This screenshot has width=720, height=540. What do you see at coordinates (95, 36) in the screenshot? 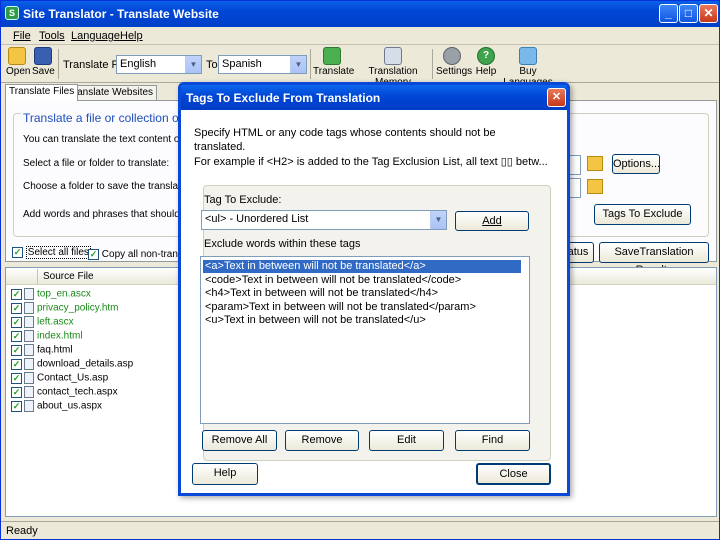
I see `menu-language: Language` at bounding box center [95, 36].